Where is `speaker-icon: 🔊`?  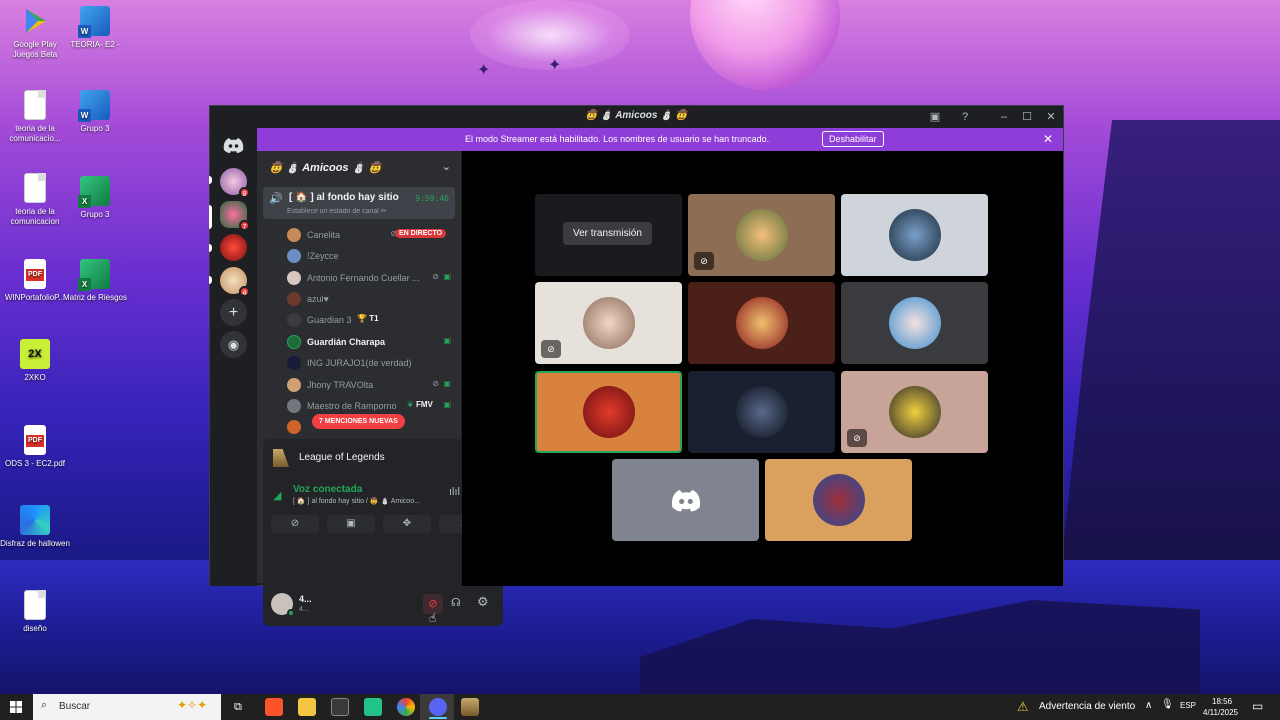
speaker-icon: 🔊 is located at coordinates (276, 199).